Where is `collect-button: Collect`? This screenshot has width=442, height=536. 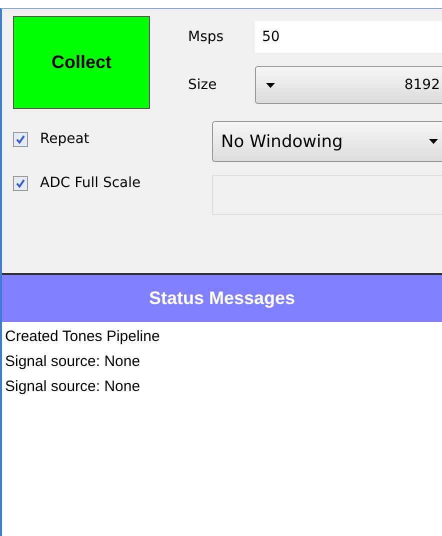
collect-button: Collect is located at coordinates (81, 62).